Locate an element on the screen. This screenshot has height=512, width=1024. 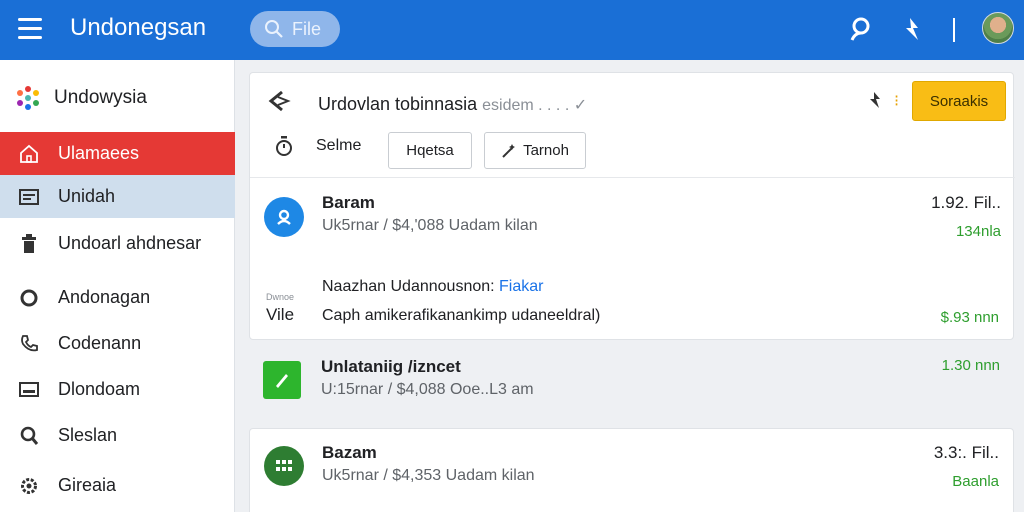
inbox-icon is located at coordinates (29, 197).